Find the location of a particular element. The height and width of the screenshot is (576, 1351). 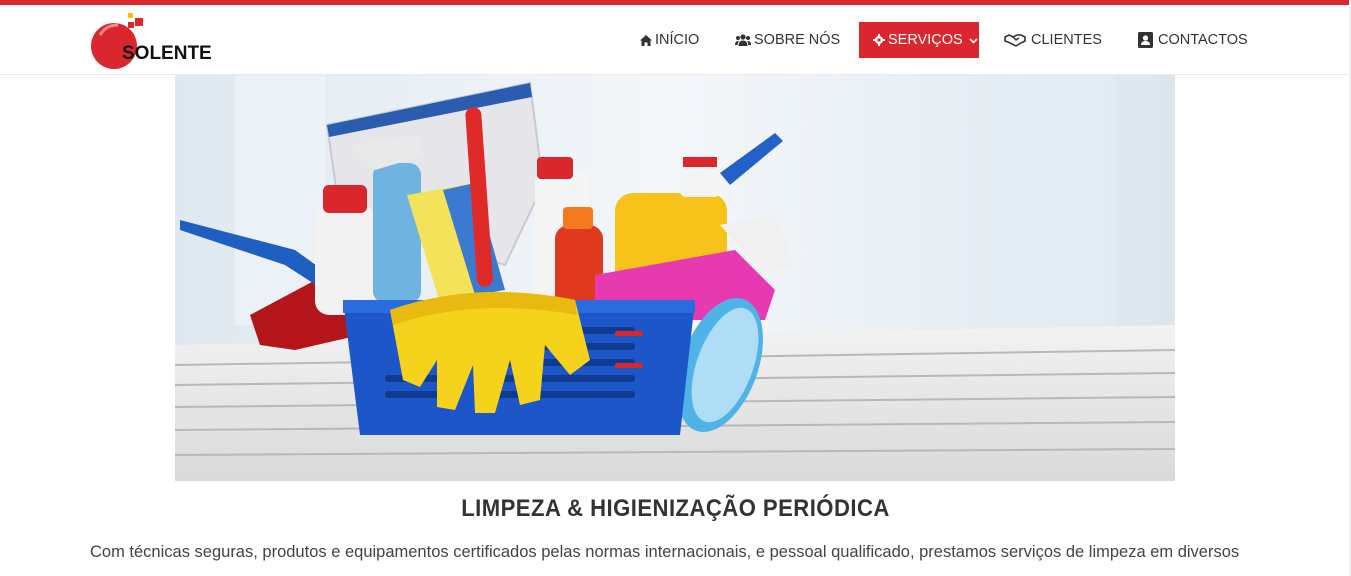

brand-name: SOLENTE is located at coordinates (167, 53).